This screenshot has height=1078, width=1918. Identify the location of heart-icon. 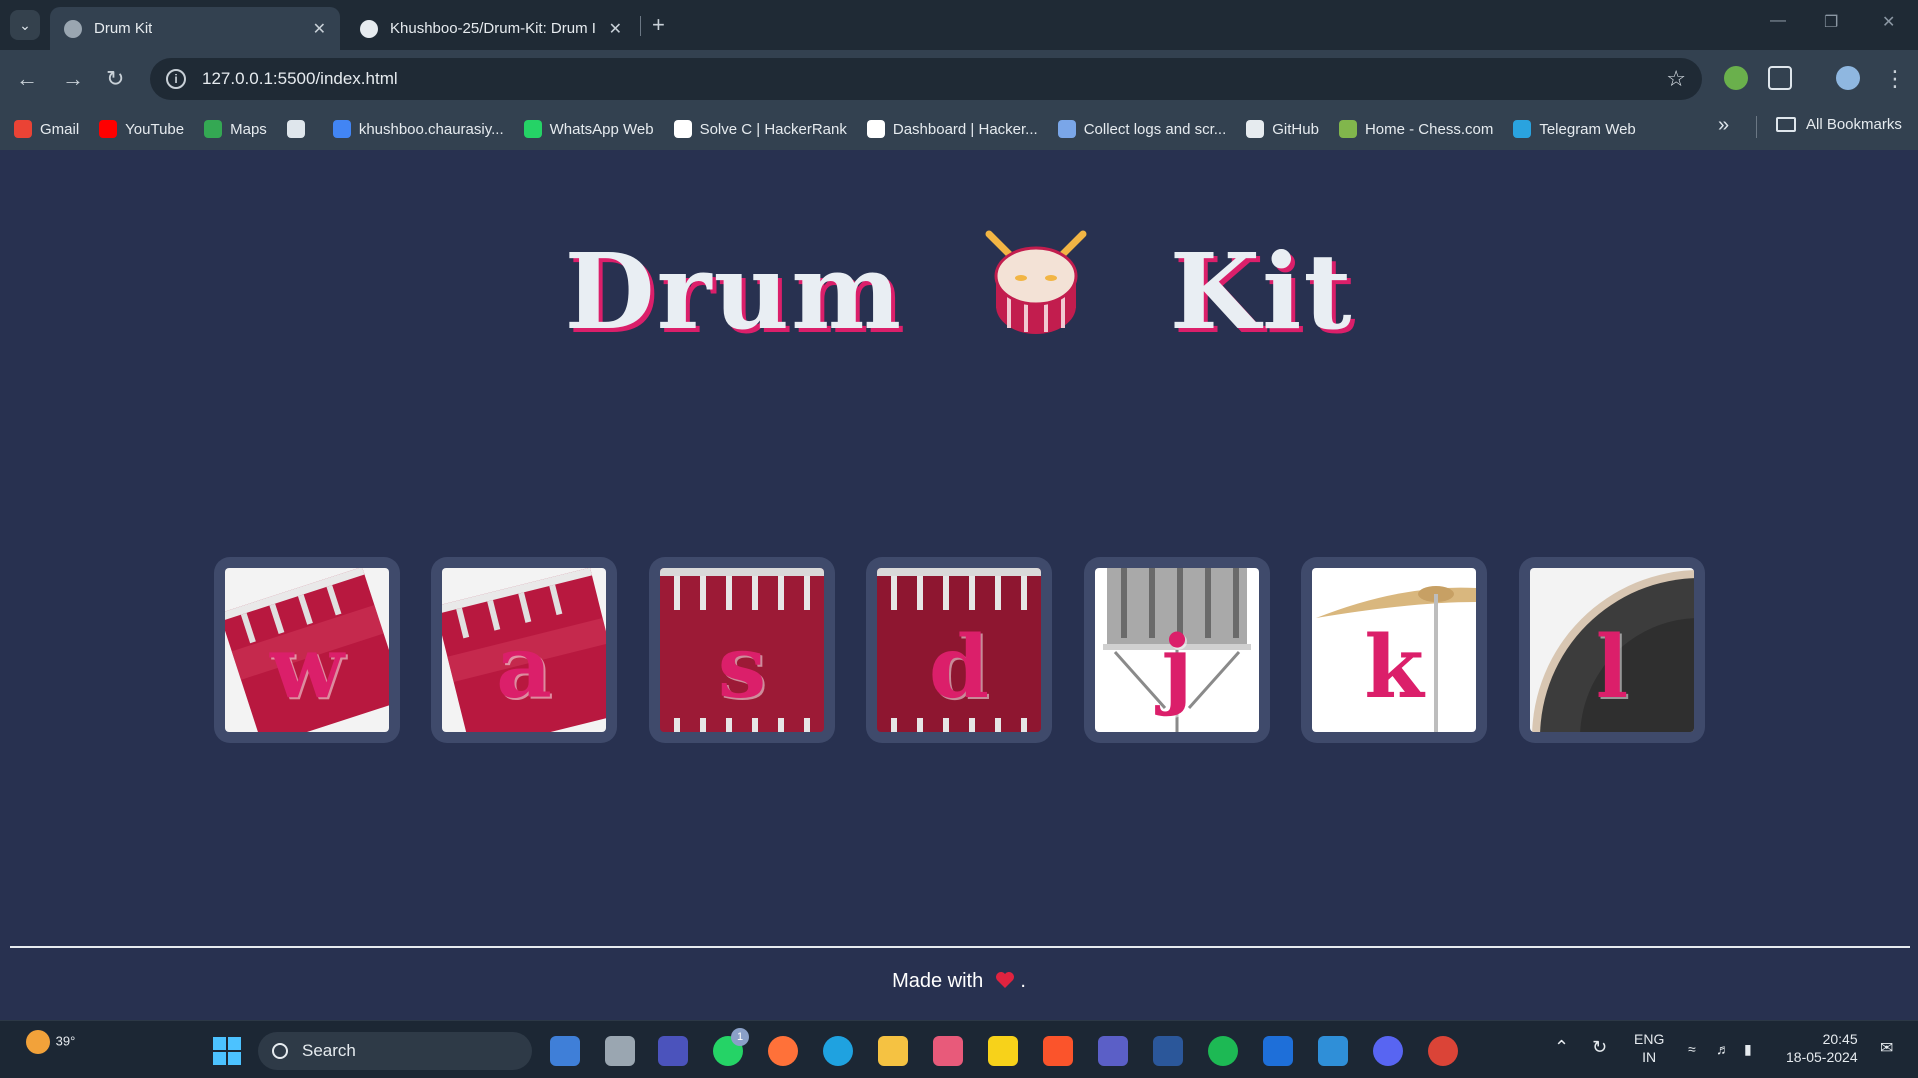
(1004, 980).